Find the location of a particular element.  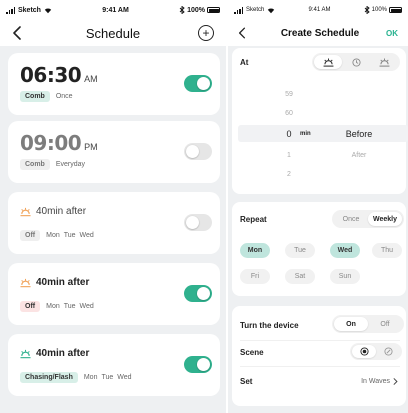

day-sat: Sat is located at coordinates (300, 276).